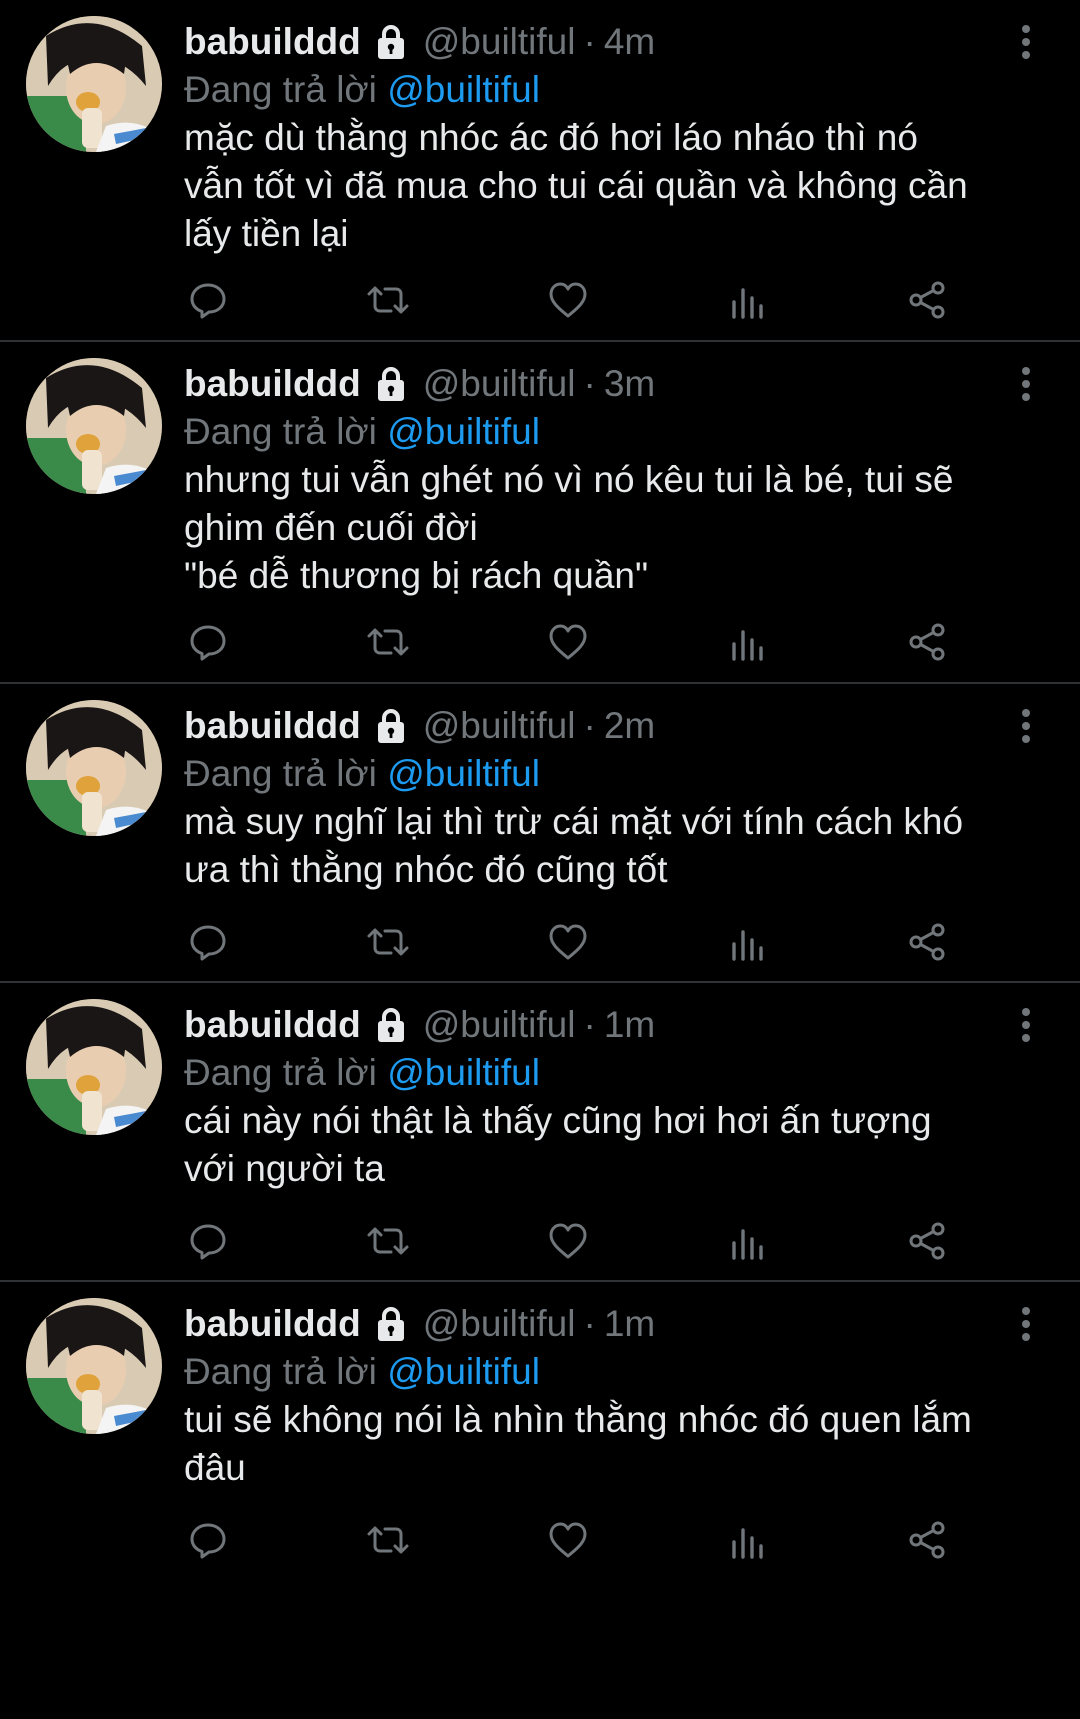 This screenshot has width=1080, height=1719. I want to click on timestamp: 2m, so click(629, 726).